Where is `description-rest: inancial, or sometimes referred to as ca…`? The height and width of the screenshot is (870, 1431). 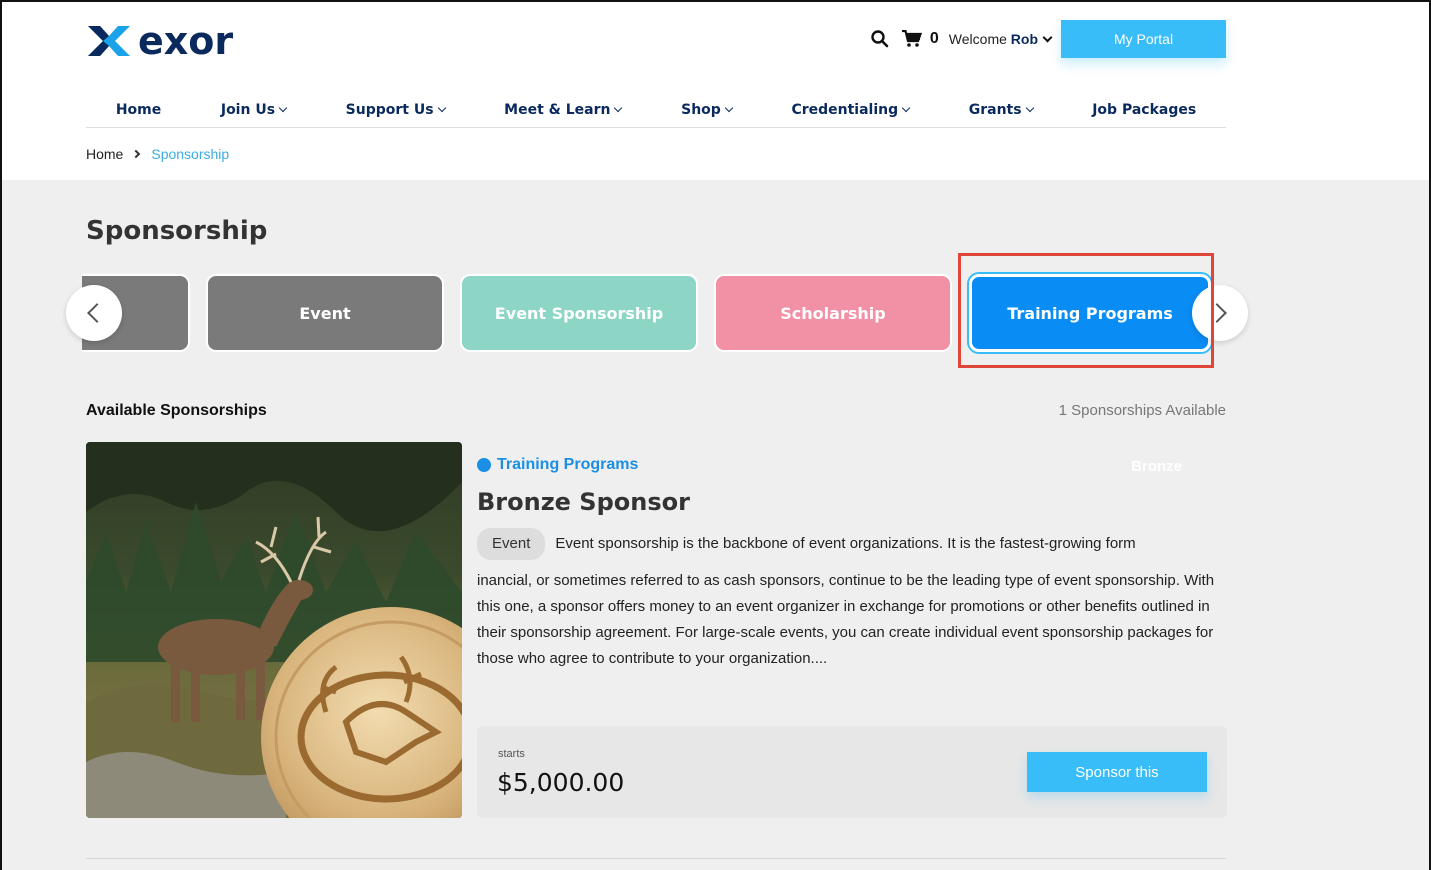 description-rest: inancial, or sometimes referred to as ca… is located at coordinates (846, 619).